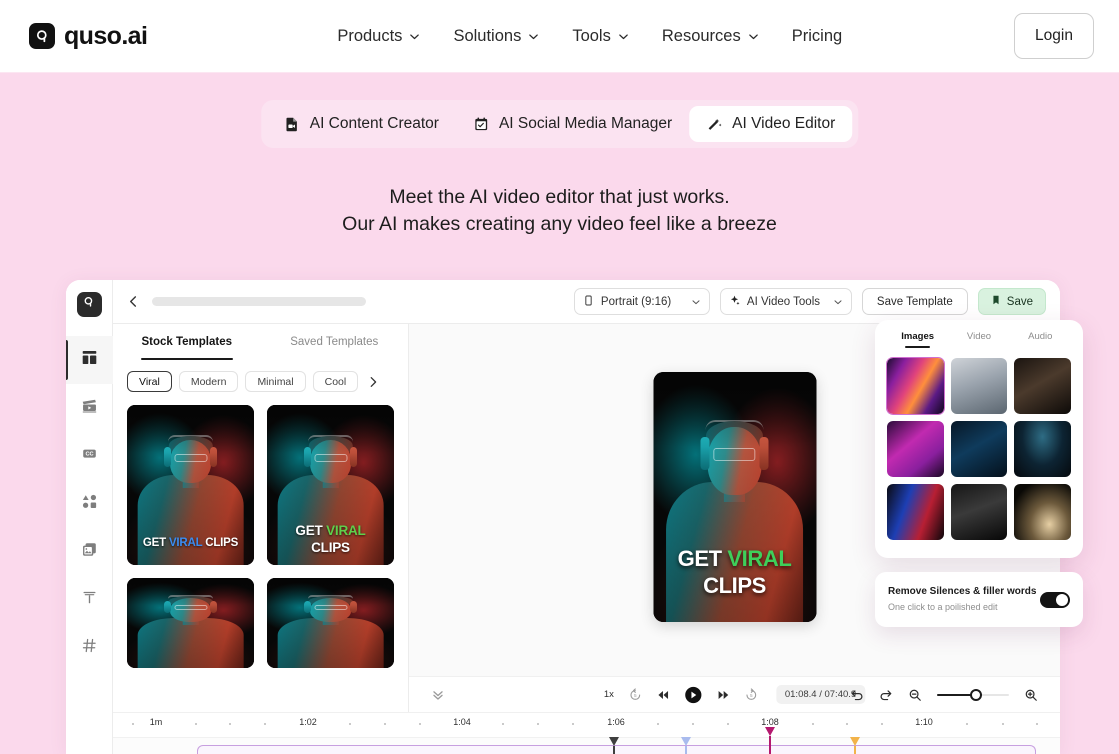  I want to click on timeline-time-label: 1:08, so click(770, 722).